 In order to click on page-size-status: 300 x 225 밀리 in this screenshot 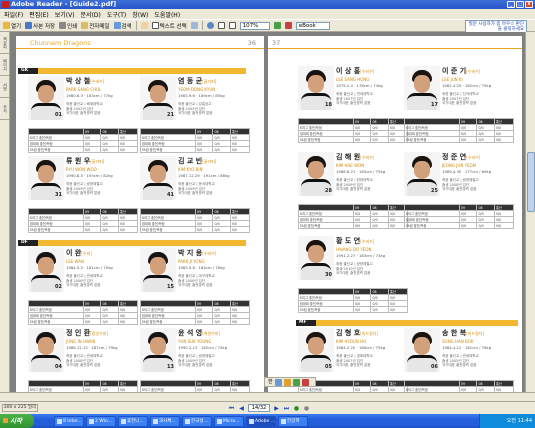, I will do `click(20, 408)`.